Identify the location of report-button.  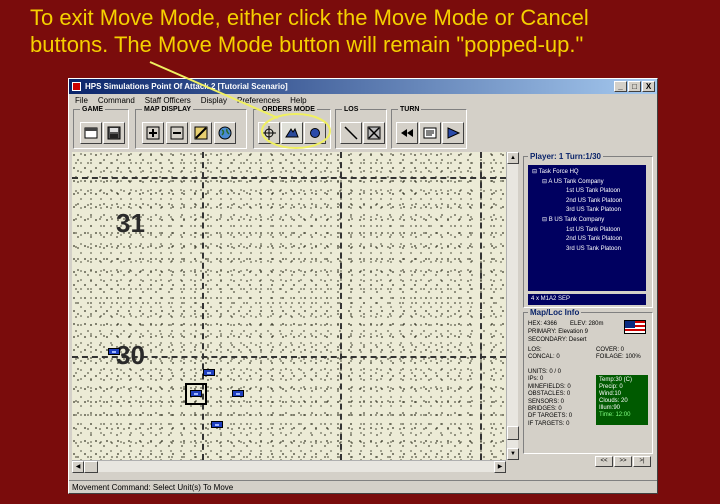
(430, 133).